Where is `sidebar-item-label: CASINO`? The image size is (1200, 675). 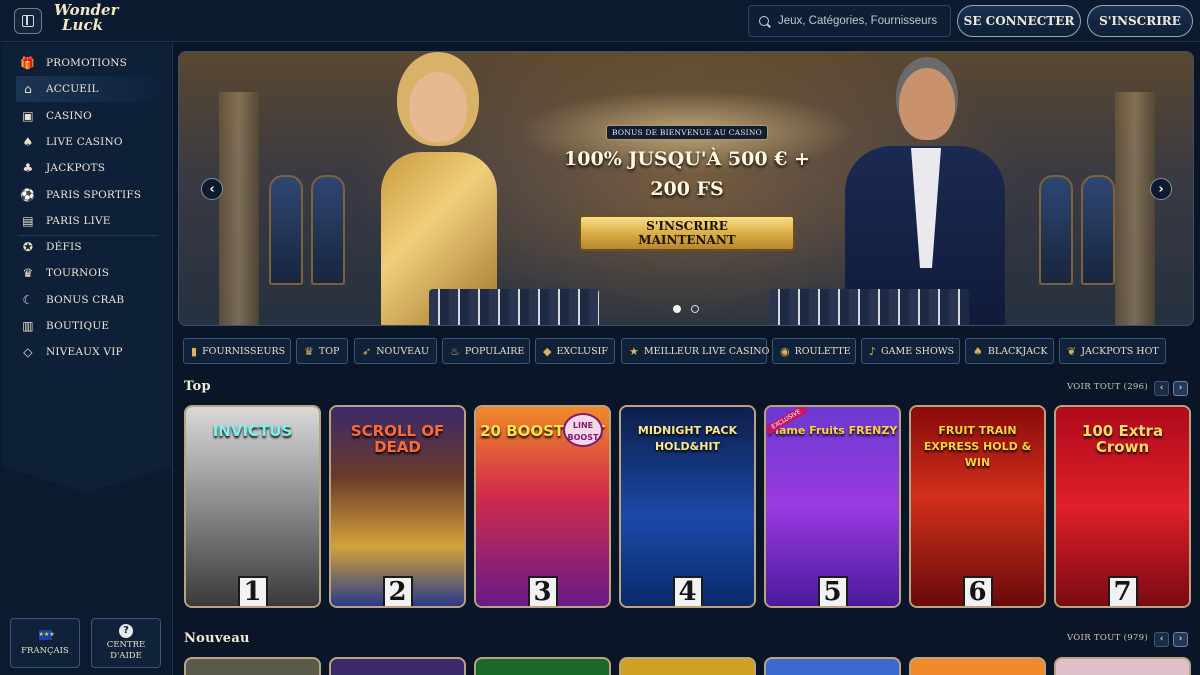 sidebar-item-label: CASINO is located at coordinates (69, 115).